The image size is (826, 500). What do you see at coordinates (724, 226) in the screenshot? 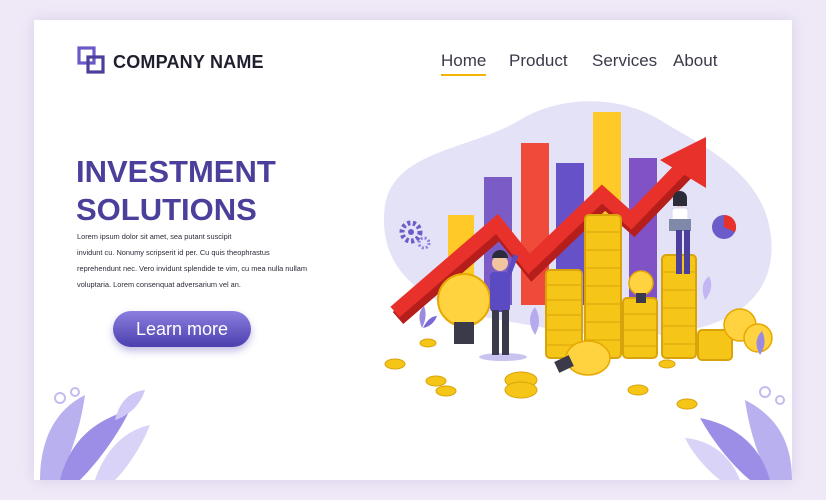
I see `pie-chart-icon` at bounding box center [724, 226].